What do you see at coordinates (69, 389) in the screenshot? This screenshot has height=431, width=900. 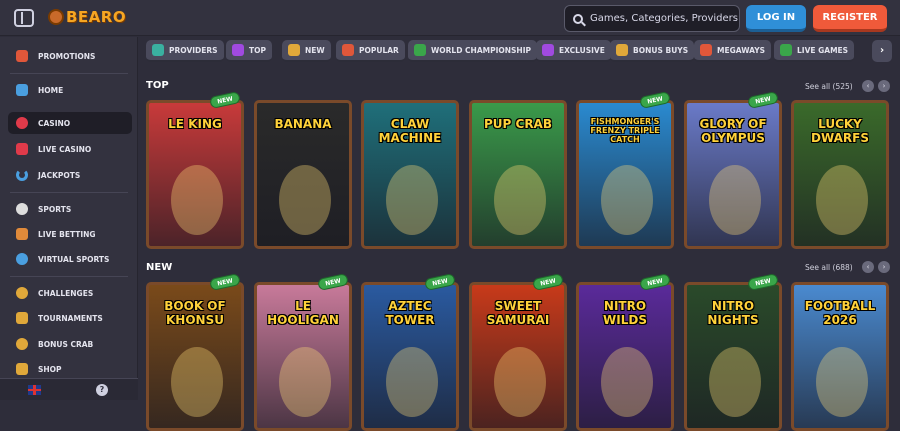 I see `sidebar-footer: ?` at bounding box center [69, 389].